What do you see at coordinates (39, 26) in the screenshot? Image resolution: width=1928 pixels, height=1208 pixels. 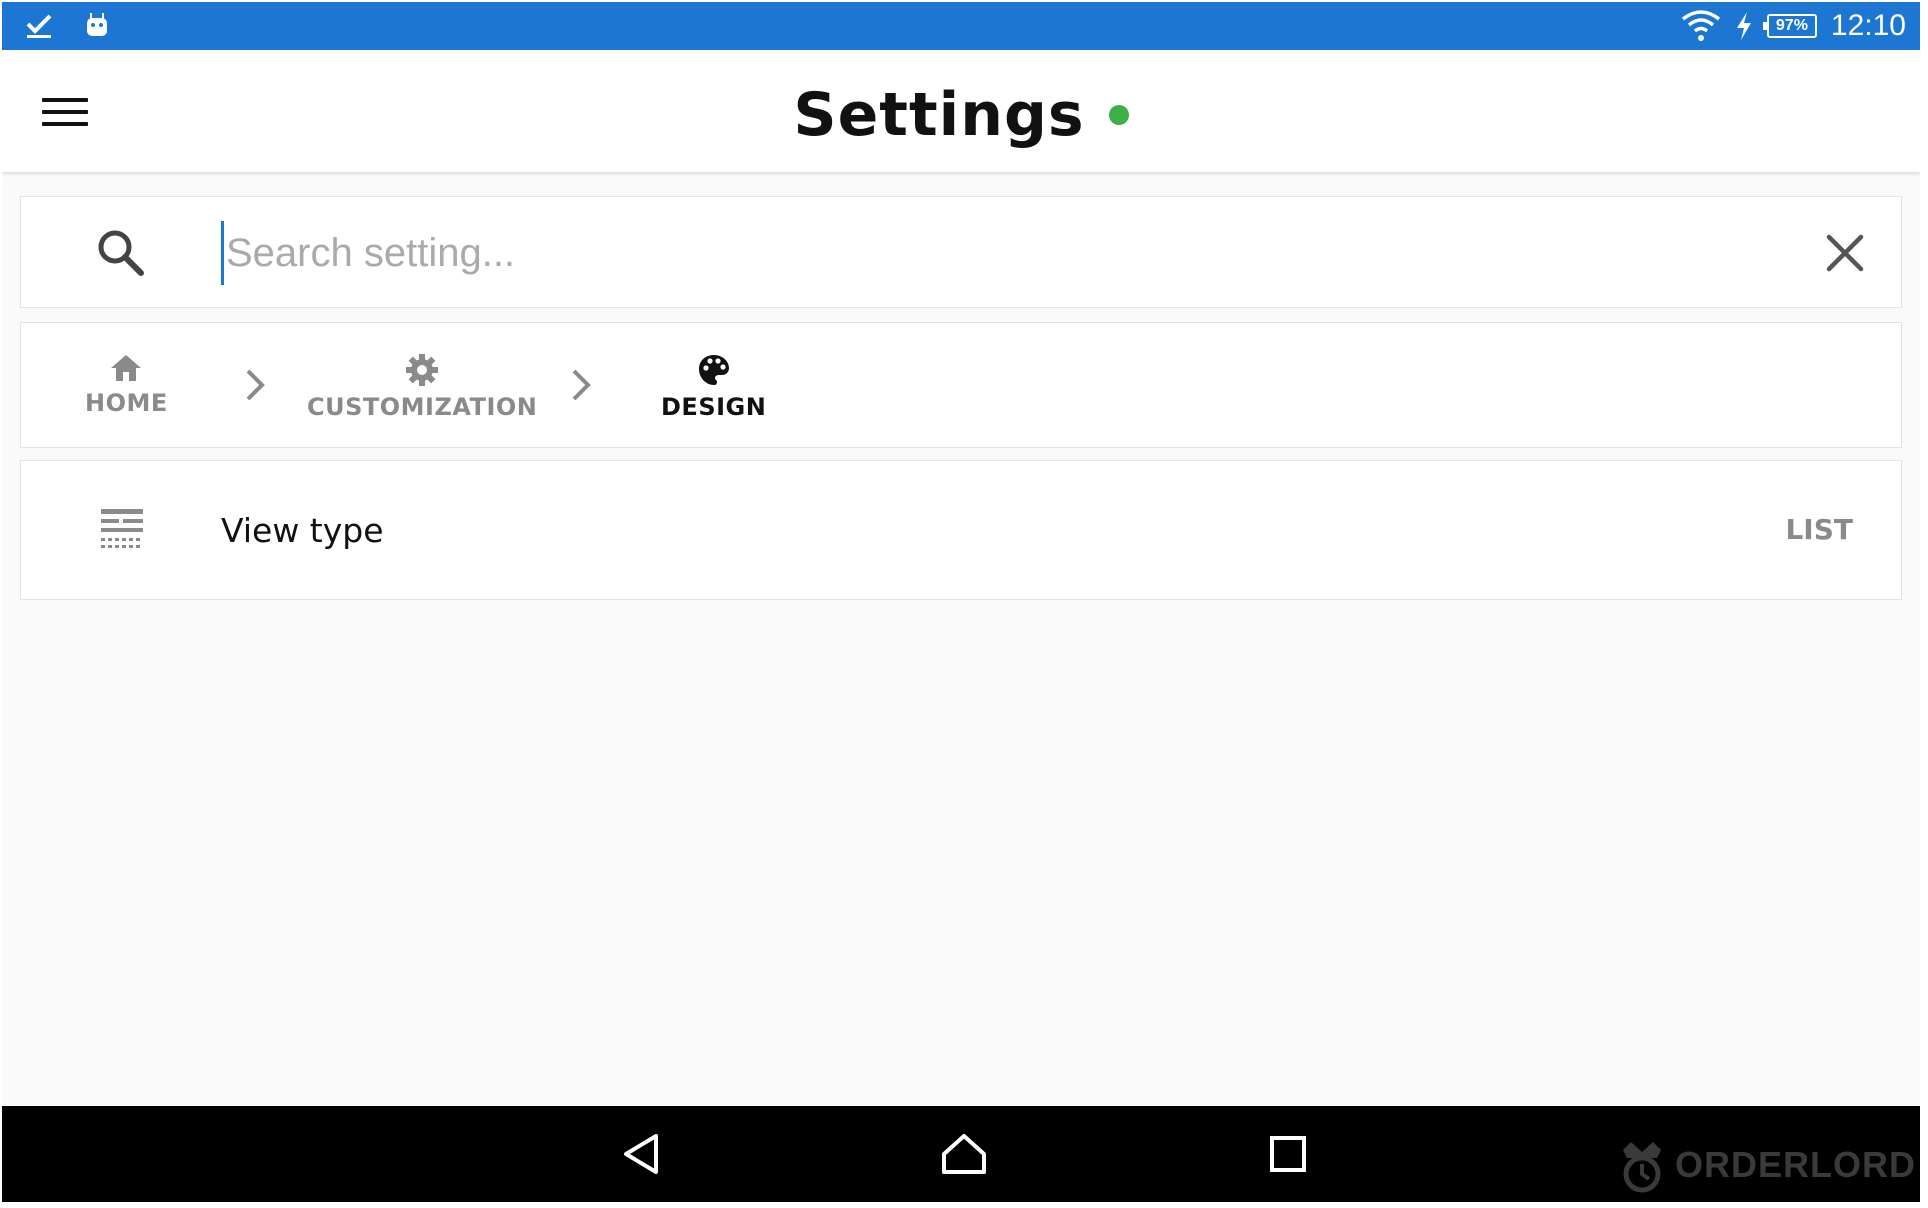 I see `task-check-icon` at bounding box center [39, 26].